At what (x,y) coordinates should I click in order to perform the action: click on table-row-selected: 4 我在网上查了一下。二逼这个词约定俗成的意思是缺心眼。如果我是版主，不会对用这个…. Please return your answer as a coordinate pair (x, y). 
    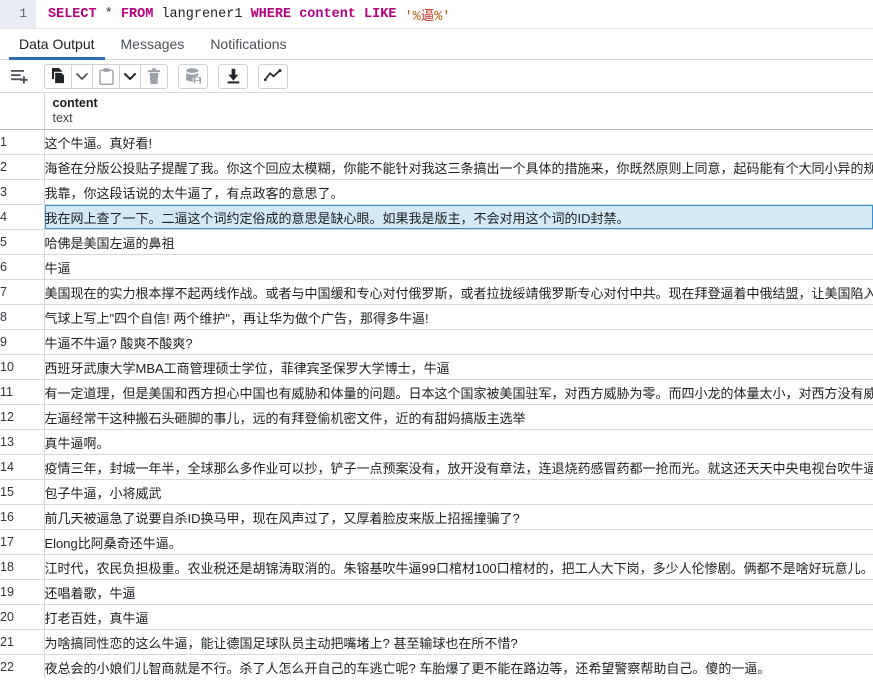
    Looking at the image, I should click on (436, 217).